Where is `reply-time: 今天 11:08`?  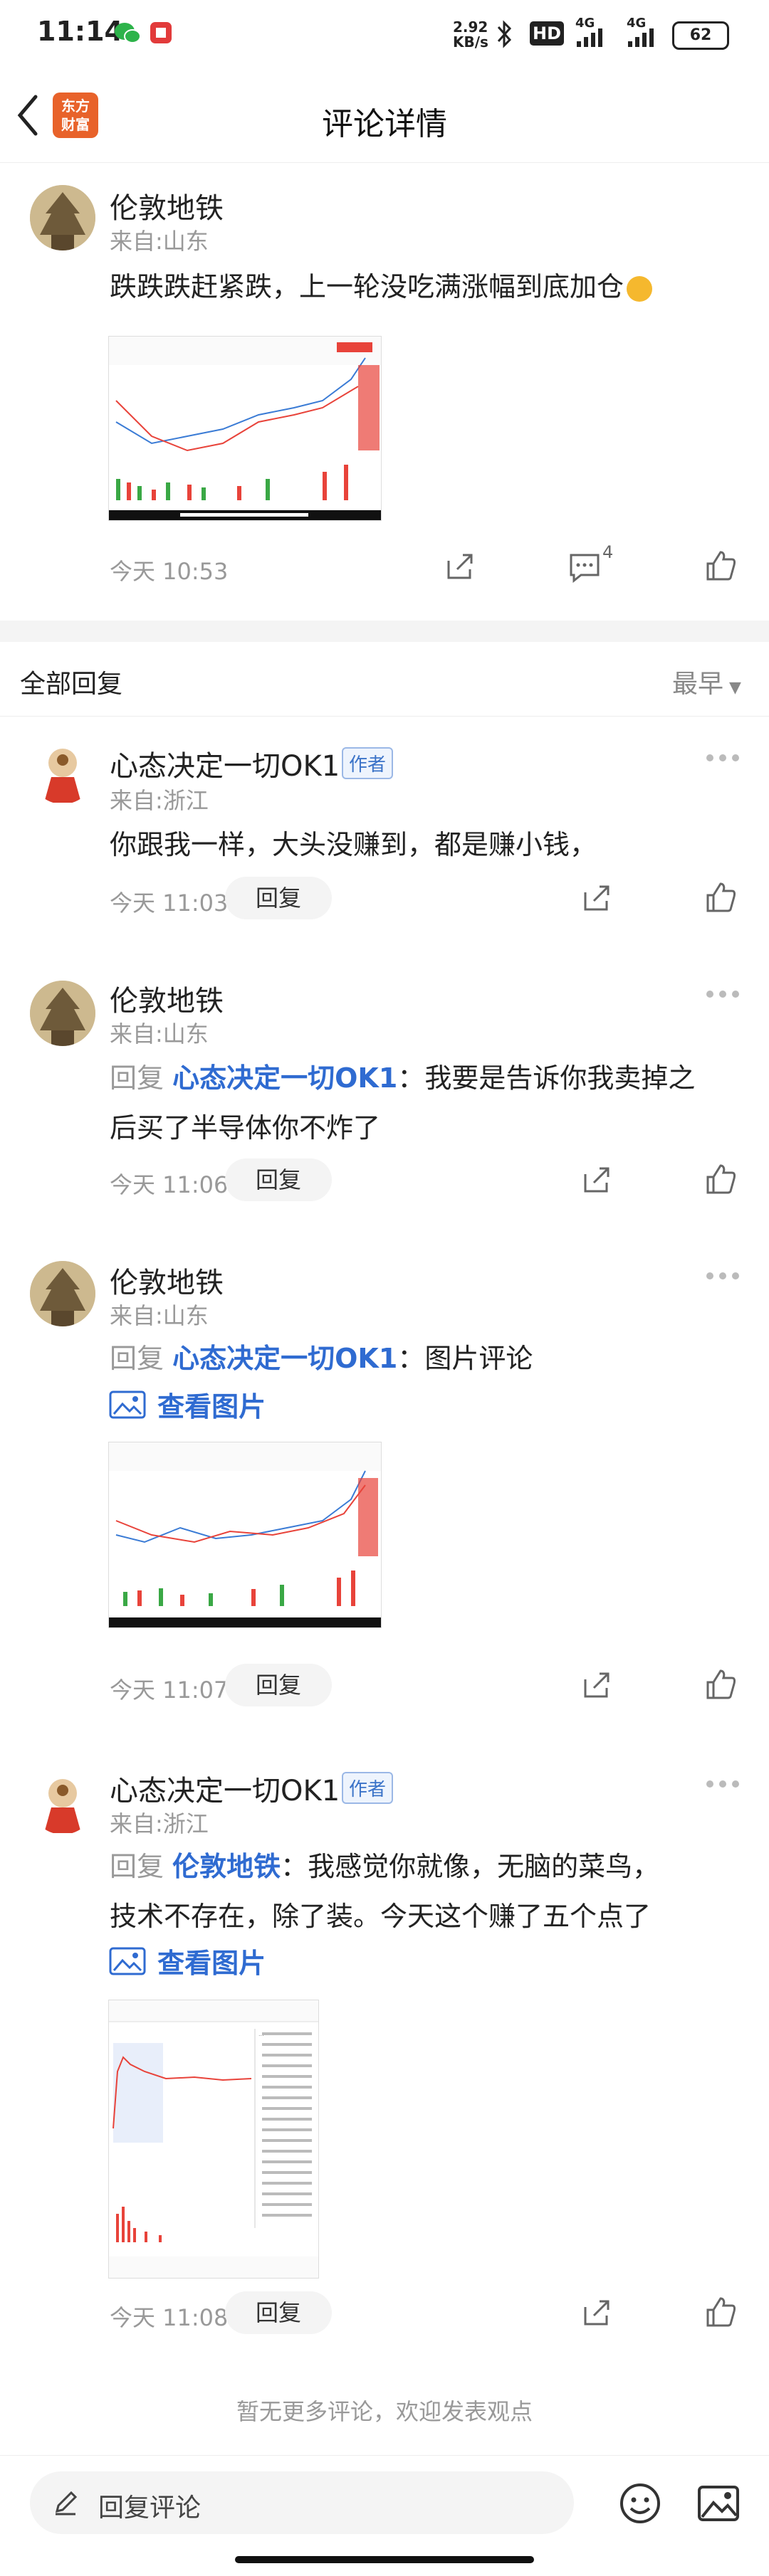 reply-time: 今天 11:08 is located at coordinates (169, 2317).